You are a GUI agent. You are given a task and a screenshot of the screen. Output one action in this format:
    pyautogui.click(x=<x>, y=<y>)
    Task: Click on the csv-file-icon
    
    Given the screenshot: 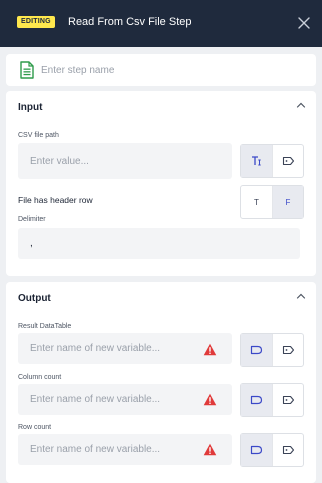 What is the action you would take?
    pyautogui.click(x=27, y=70)
    